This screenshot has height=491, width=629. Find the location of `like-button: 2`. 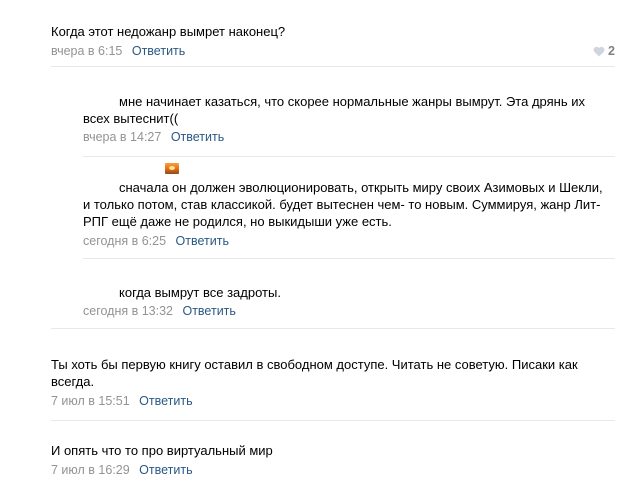

like-button: 2 is located at coordinates (604, 51).